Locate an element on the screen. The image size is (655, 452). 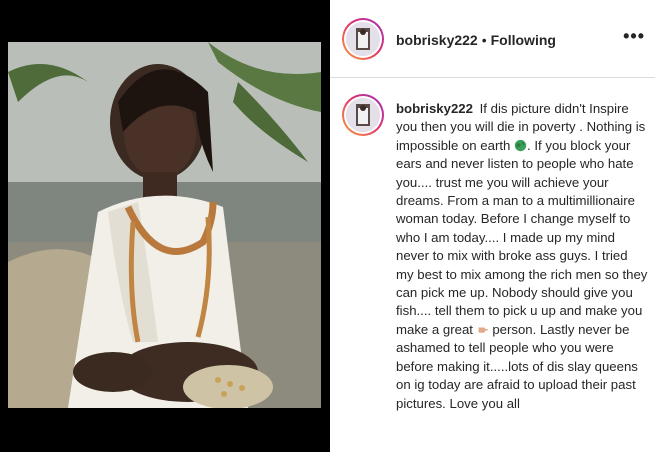
avatar is located at coordinates (363, 39).